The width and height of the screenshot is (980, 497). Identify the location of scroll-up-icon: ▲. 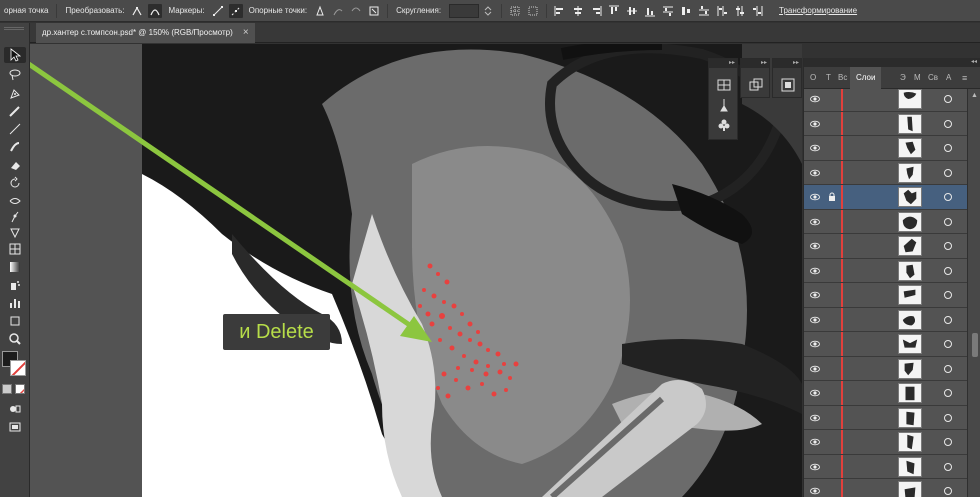
(974, 95).